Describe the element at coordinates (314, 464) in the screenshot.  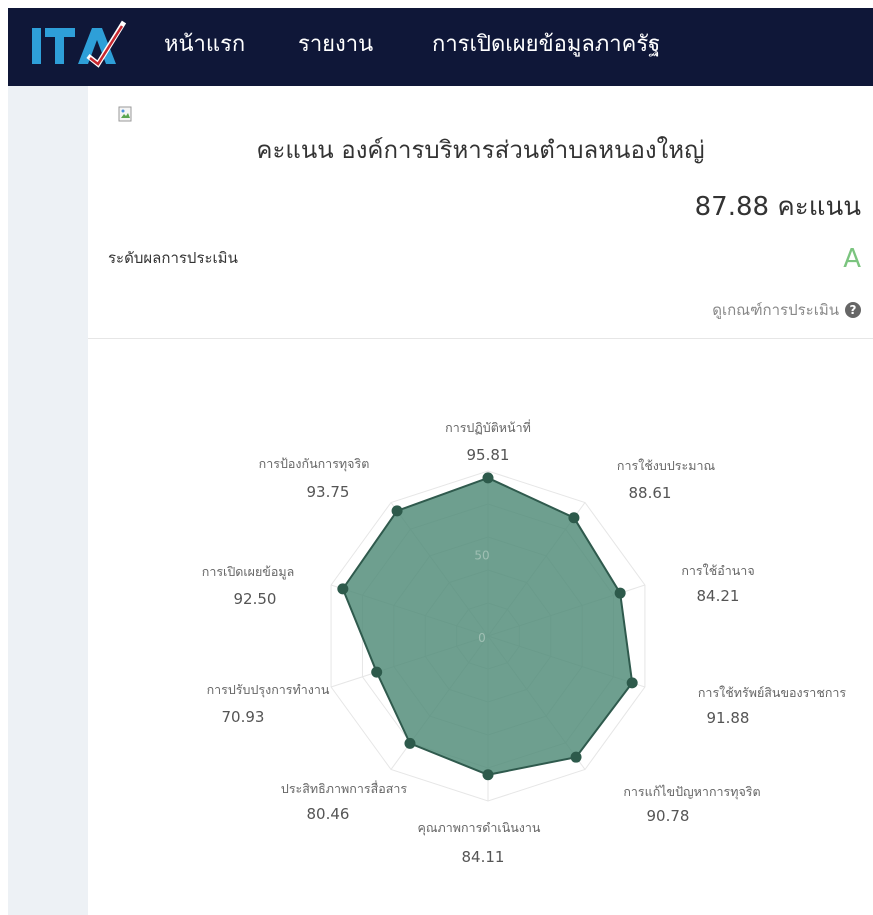
I see `radar-category-label: การป้องกันการทุจริต` at that location.